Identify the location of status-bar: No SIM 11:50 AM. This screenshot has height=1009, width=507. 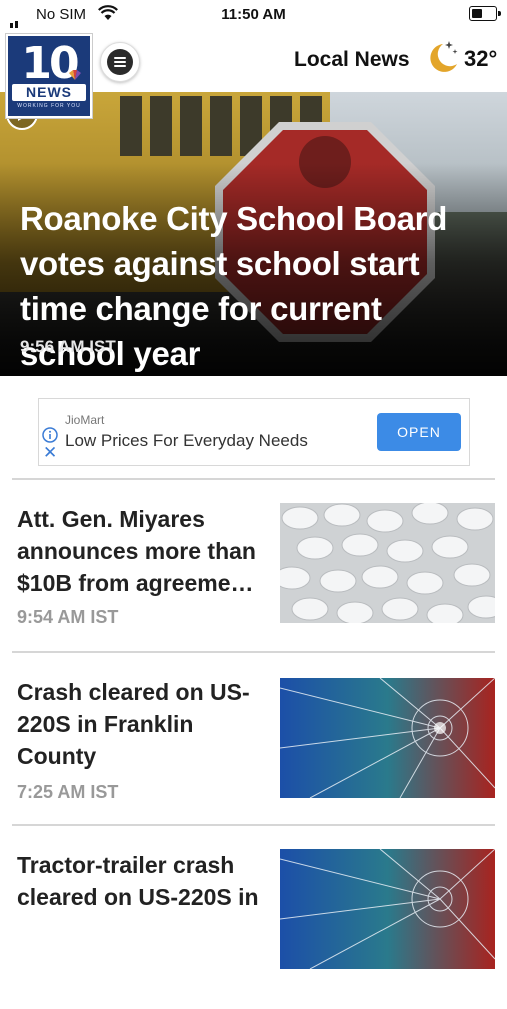
(253, 15).